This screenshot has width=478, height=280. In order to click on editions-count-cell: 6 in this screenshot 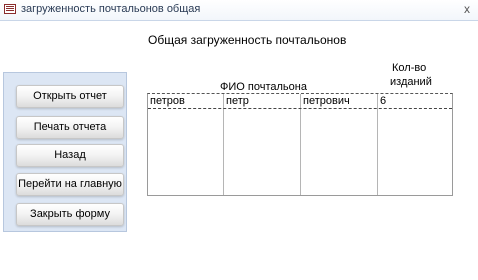, I will do `click(383, 101)`.